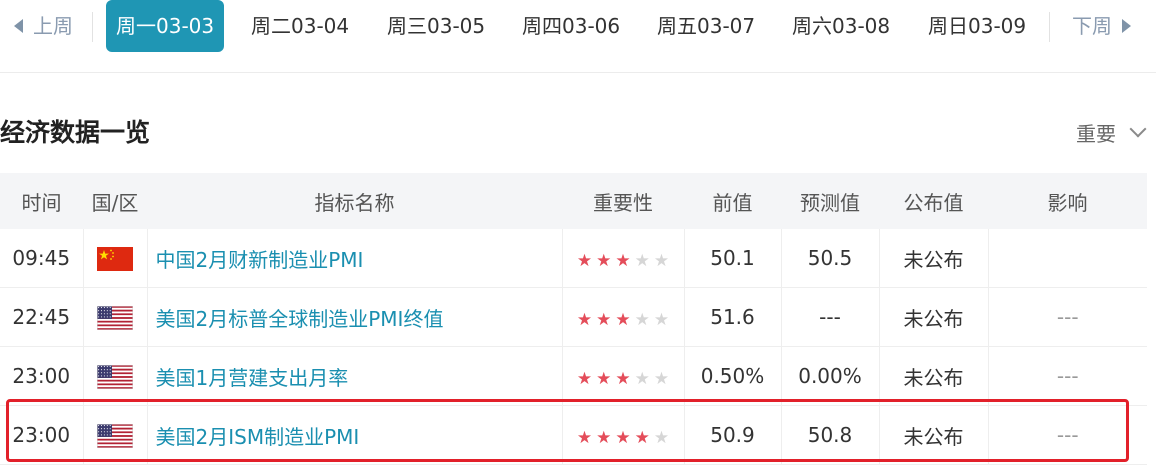 Image resolution: width=1156 pixels, height=466 pixels. I want to click on importance-filter-dropdown: 重要, so click(1111, 132).